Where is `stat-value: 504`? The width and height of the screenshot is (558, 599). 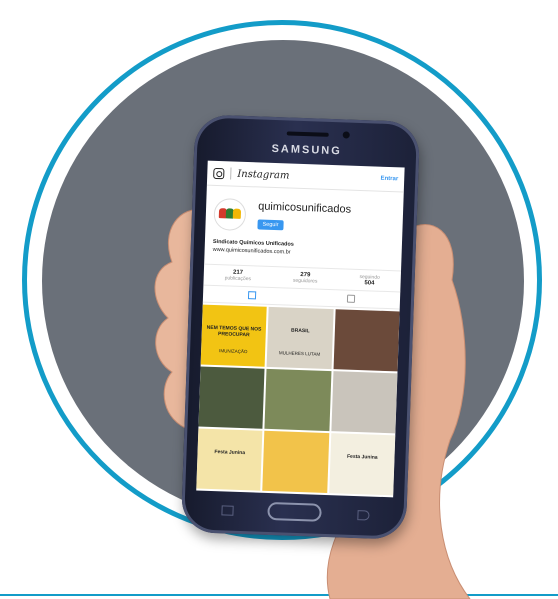 stat-value: 504 is located at coordinates (369, 283).